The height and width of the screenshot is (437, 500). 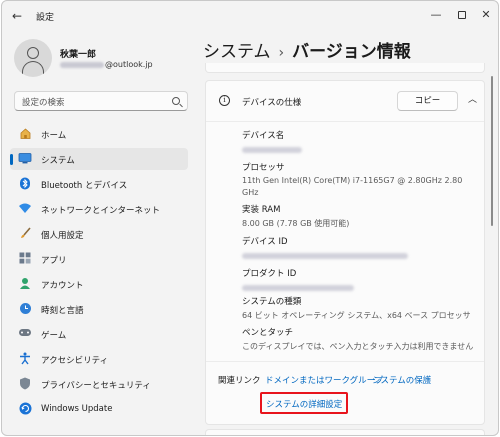 I want to click on close-icon: ✕, so click(x=486, y=15).